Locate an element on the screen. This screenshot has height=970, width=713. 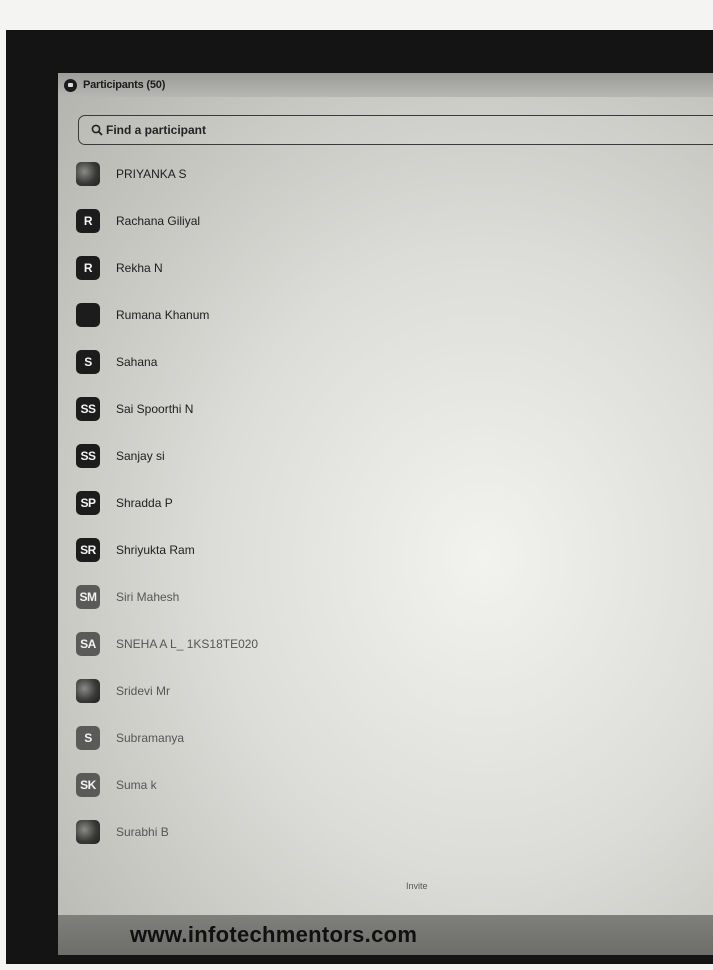
participant-row: S Subramanya is located at coordinates (130, 738).